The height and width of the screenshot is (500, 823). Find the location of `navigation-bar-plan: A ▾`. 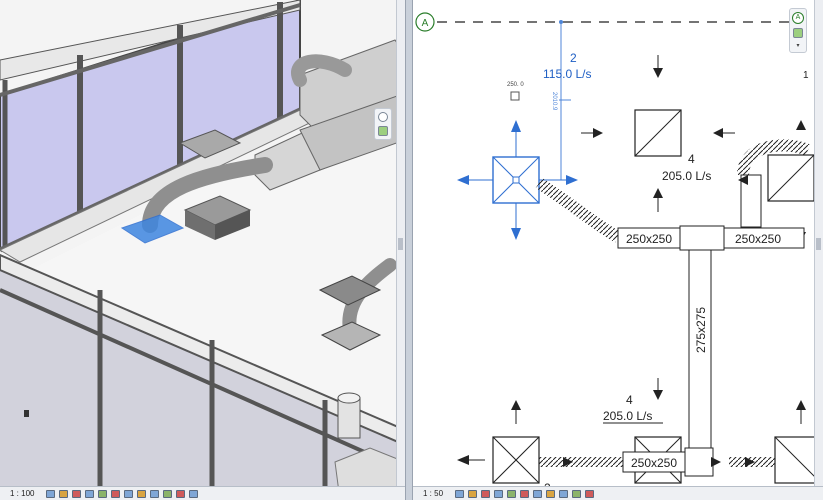

navigation-bar-plan: A ▾ is located at coordinates (798, 30).